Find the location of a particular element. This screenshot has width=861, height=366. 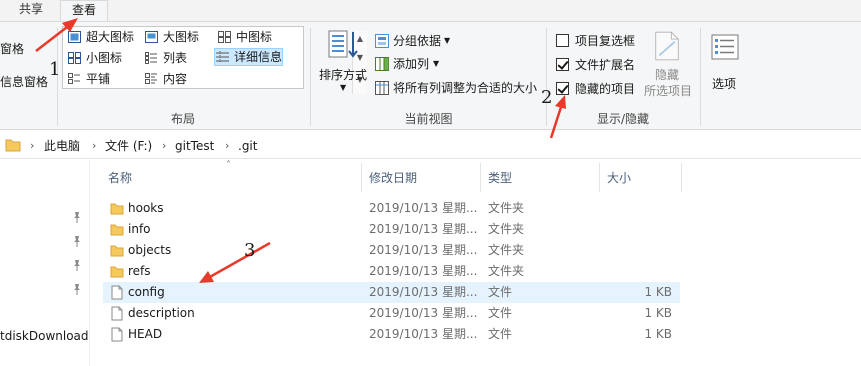

add-columns-label: 添加列 is located at coordinates (411, 64).